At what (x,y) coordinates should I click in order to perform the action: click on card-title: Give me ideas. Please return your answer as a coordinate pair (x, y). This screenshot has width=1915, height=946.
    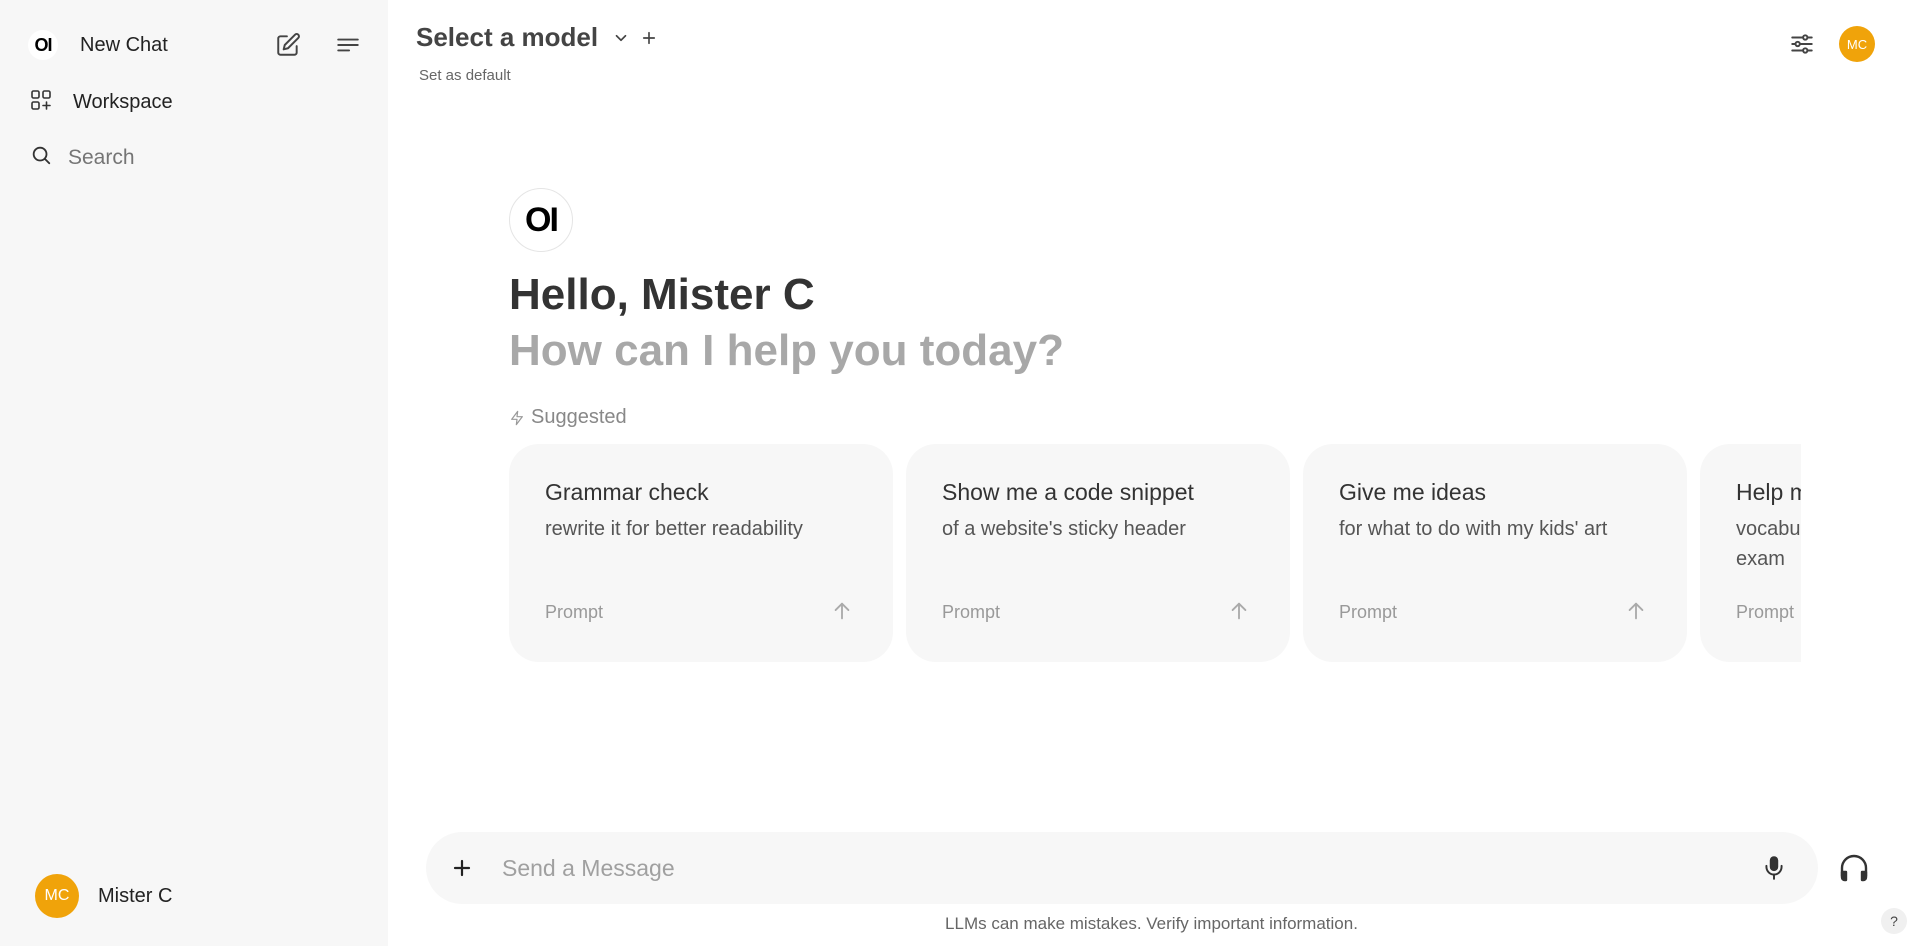
    Looking at the image, I should click on (1413, 492).